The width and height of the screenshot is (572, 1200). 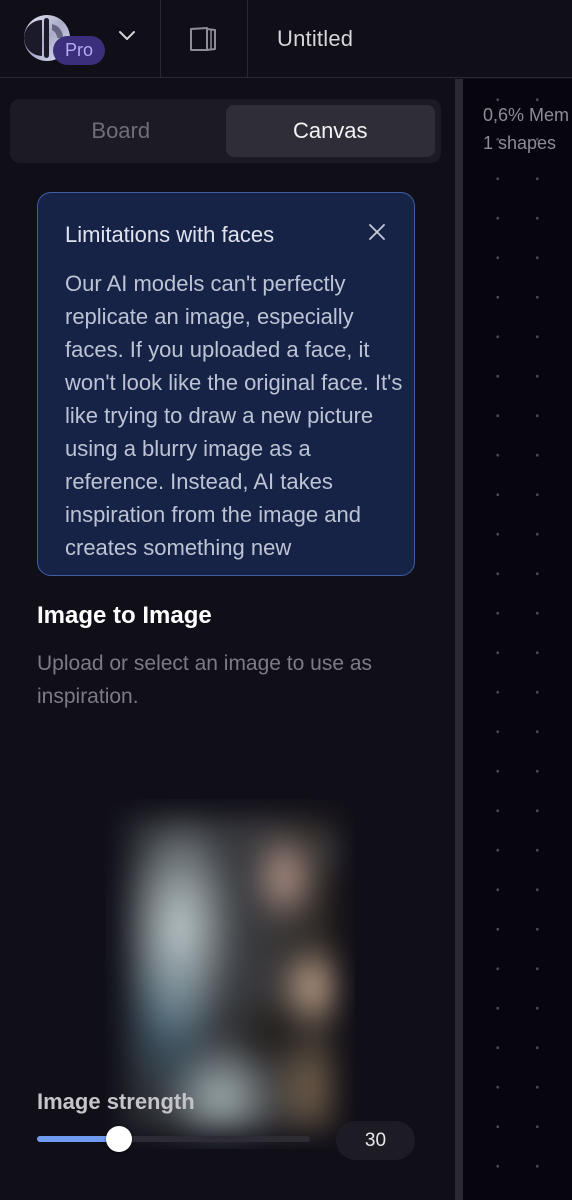 I want to click on notice-title: Limitations with faces, so click(x=170, y=234).